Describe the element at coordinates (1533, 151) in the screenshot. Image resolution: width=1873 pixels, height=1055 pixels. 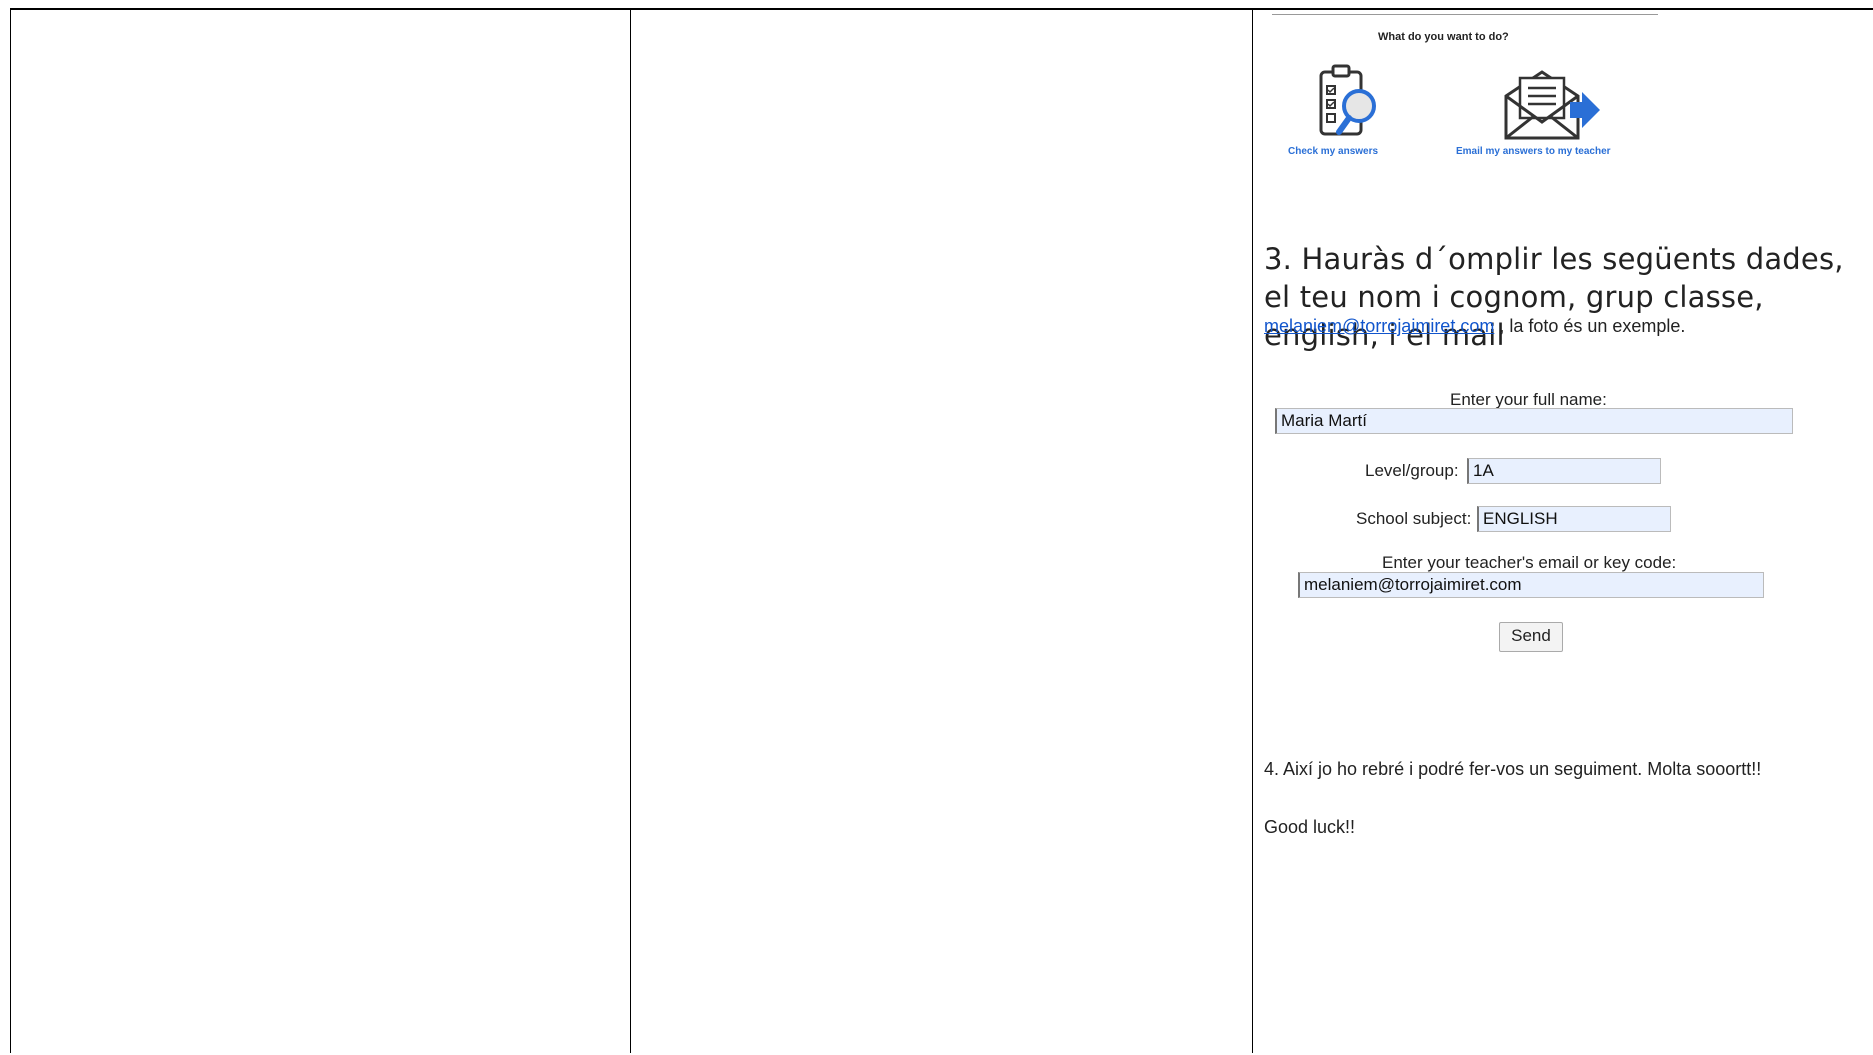
I see `email-answers-link: Email my answers to my teacher` at that location.